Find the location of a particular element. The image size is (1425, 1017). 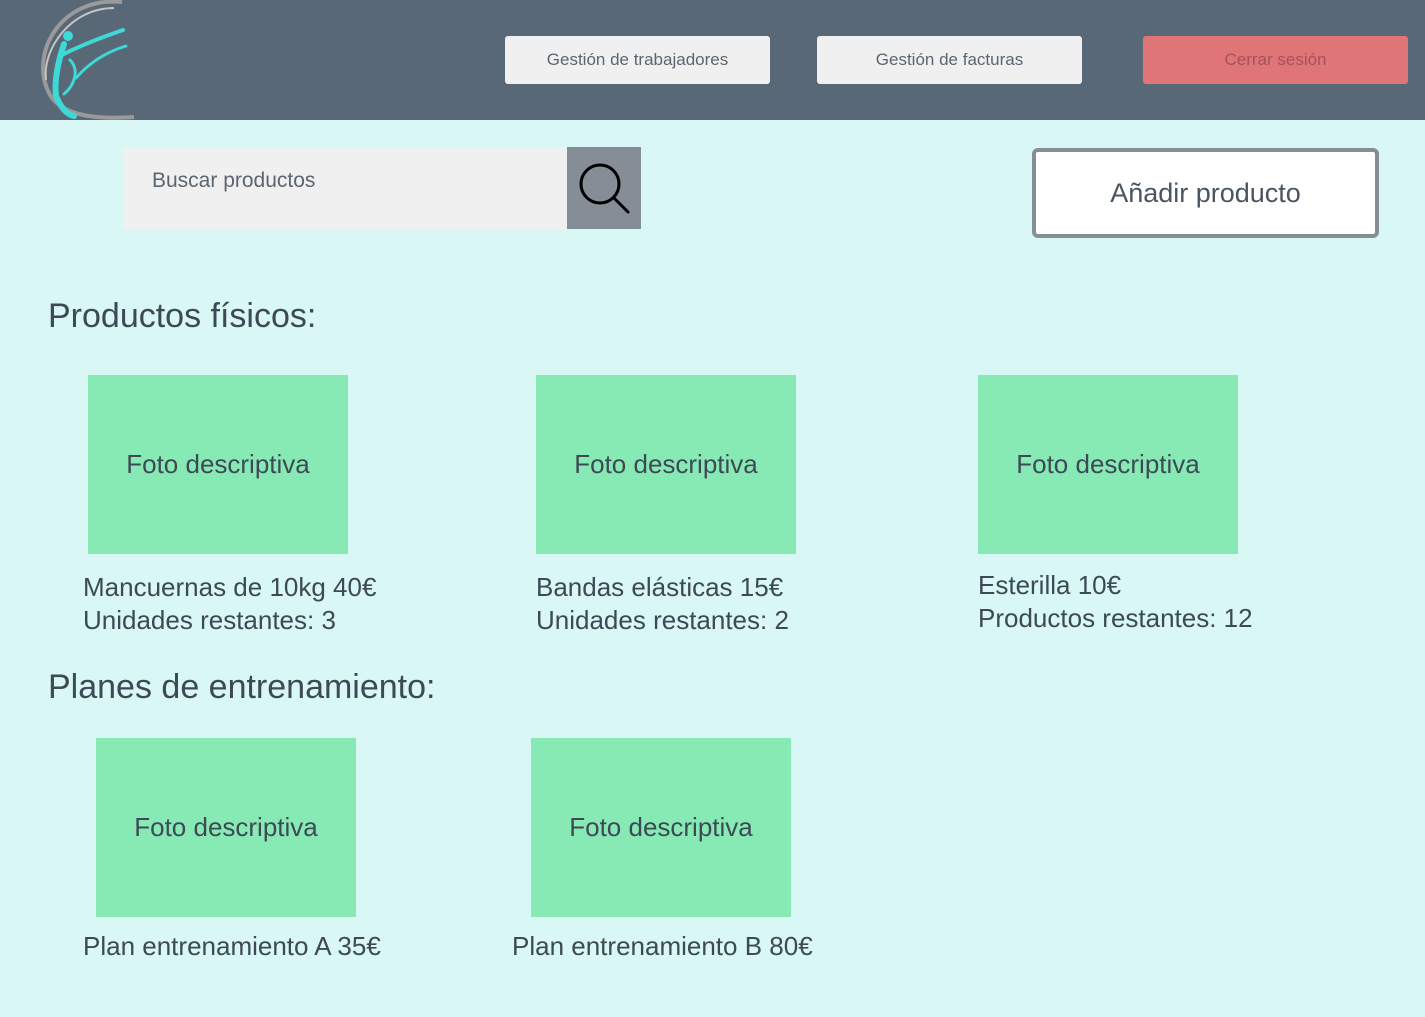

product-stock: Productos restantes: 12 is located at coordinates (1115, 618).